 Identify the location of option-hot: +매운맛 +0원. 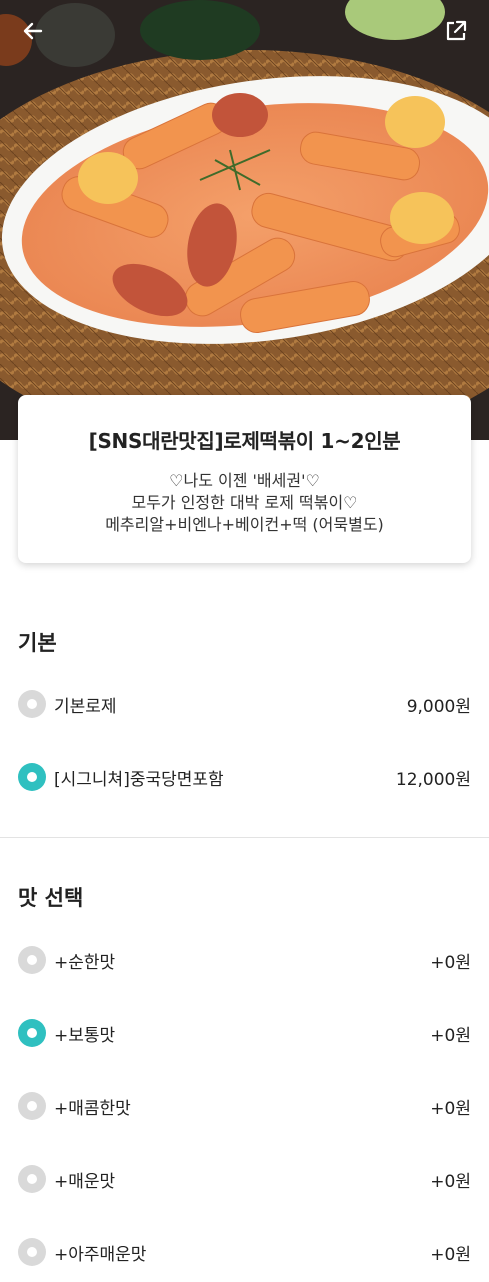
(244, 1179).